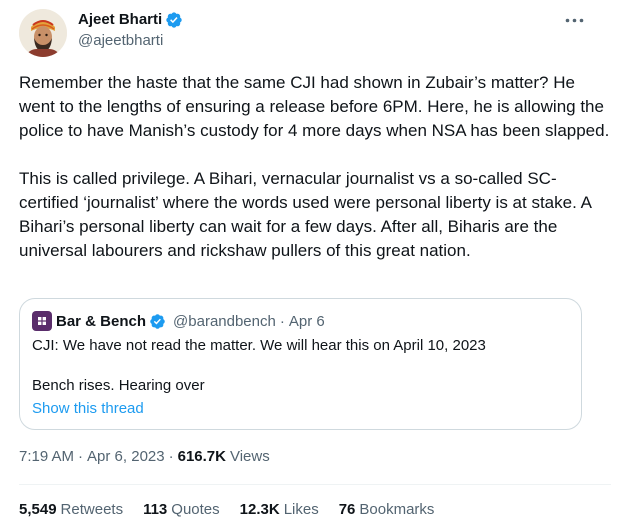  I want to click on quotes-stat: 113 Quotes, so click(181, 510).